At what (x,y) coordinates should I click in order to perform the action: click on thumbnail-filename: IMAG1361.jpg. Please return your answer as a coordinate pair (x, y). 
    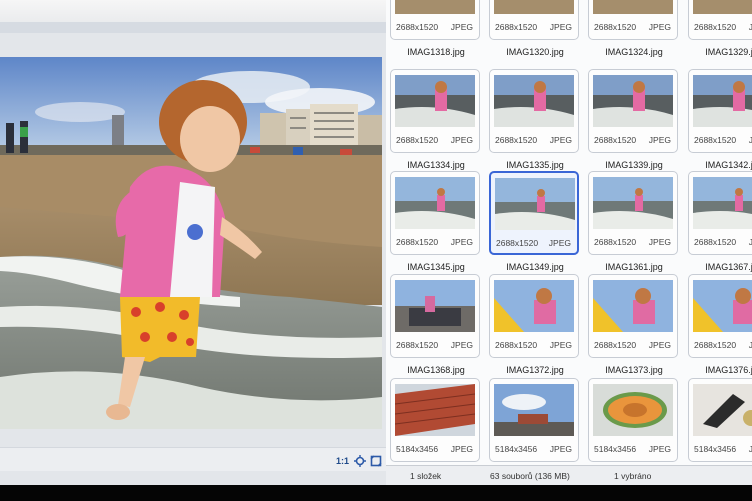
    Looking at the image, I should click on (634, 267).